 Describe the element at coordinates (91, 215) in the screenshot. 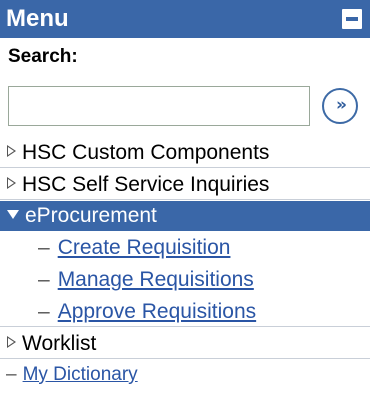

I see `menu-item-label: eProcurement` at that location.